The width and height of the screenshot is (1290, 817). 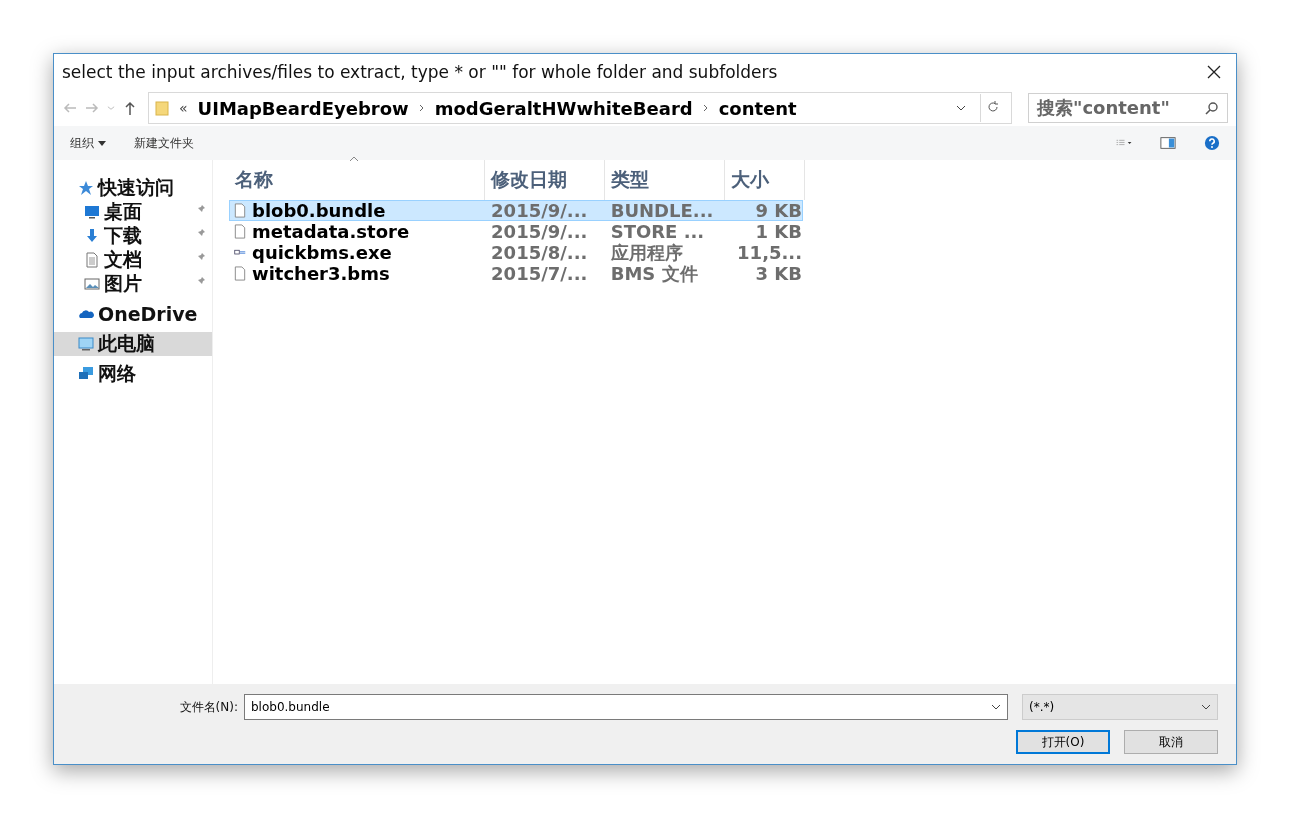 What do you see at coordinates (993, 106) in the screenshot?
I see `refresh-icon` at bounding box center [993, 106].